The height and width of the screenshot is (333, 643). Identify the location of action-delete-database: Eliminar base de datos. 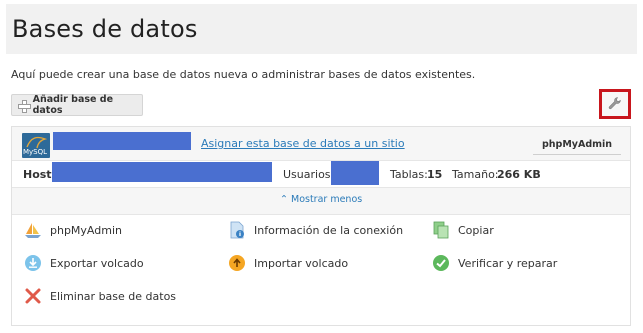
(100, 296).